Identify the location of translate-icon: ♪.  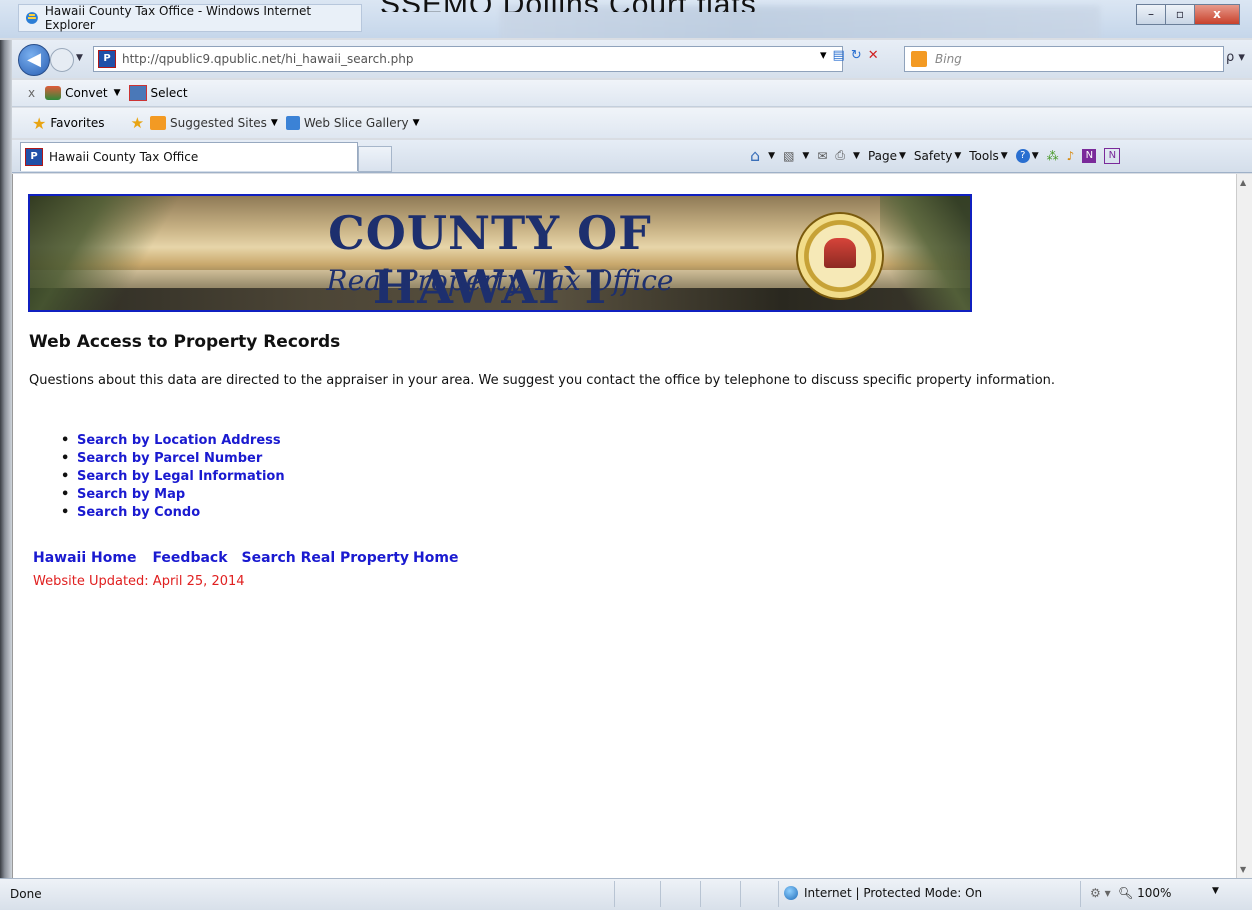
(1071, 156).